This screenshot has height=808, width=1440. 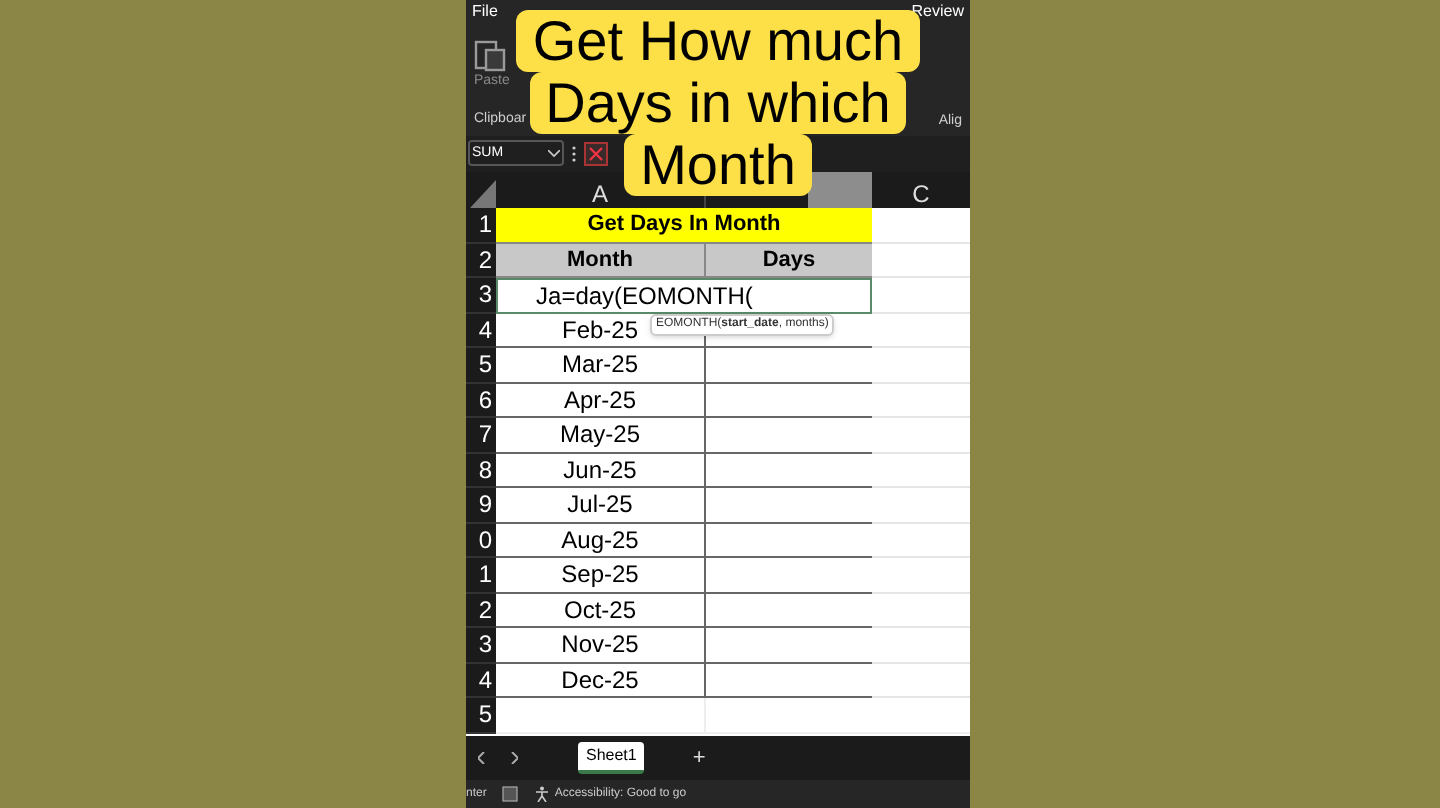 I want to click on month-cell: Mar-25, so click(x=601, y=365).